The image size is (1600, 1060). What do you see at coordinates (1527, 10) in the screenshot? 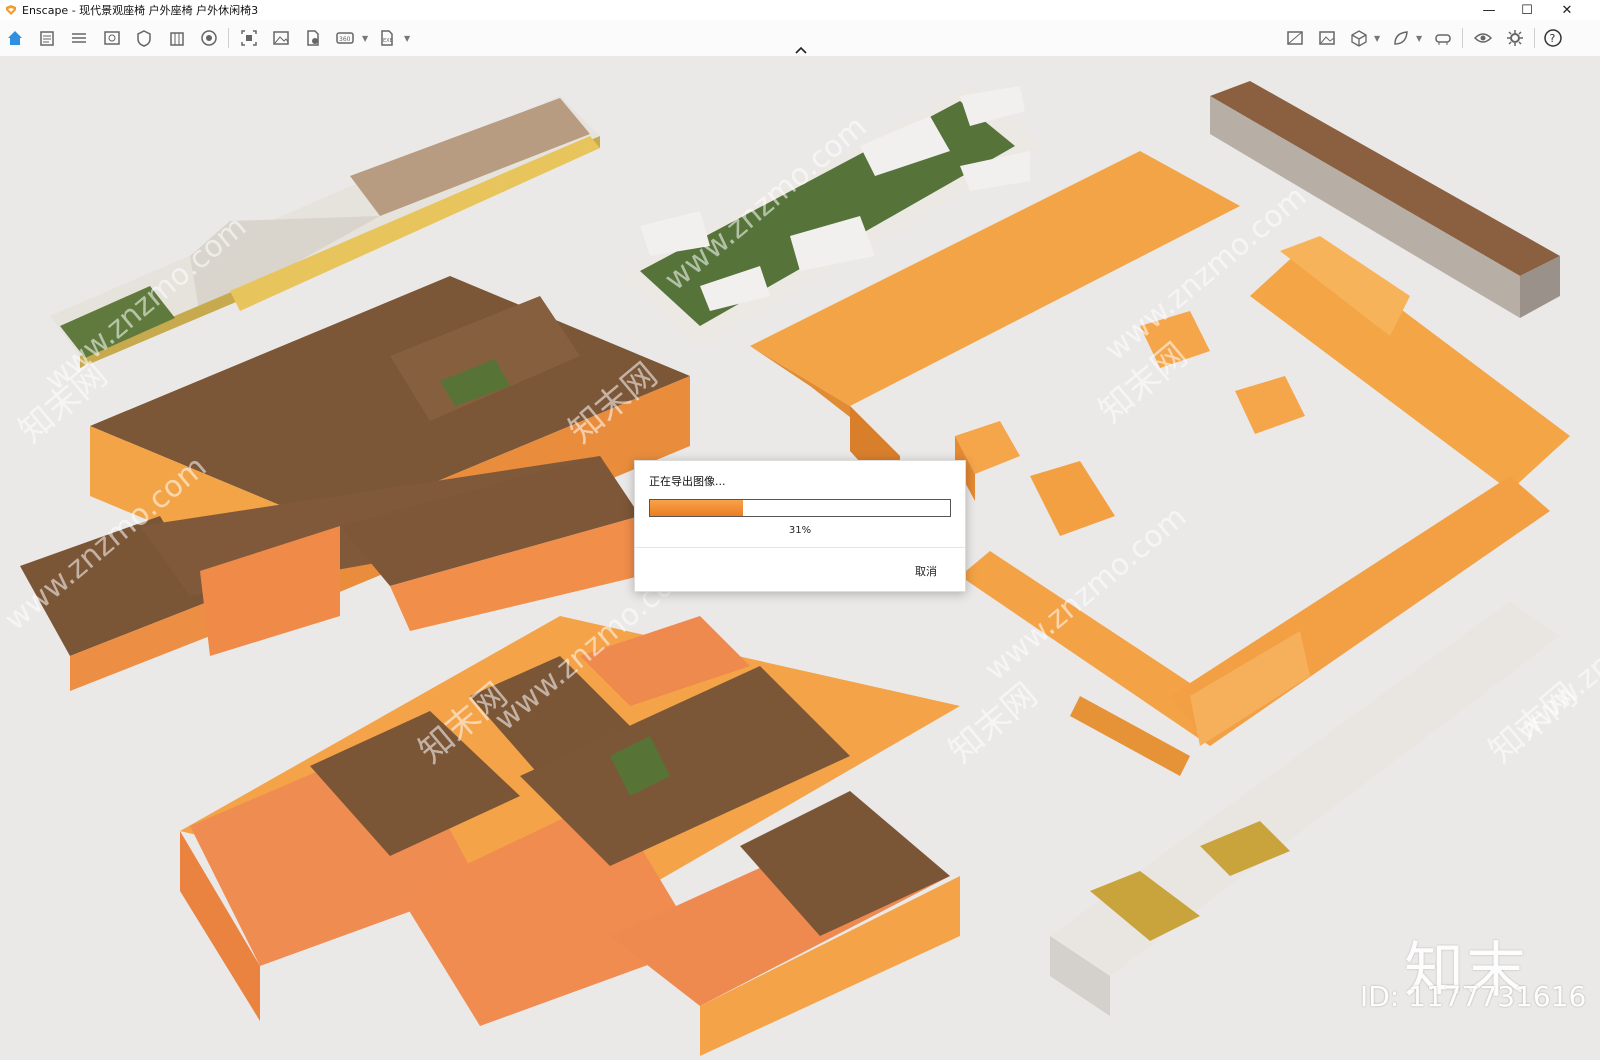
I see `maximize-button: ☐` at bounding box center [1527, 10].